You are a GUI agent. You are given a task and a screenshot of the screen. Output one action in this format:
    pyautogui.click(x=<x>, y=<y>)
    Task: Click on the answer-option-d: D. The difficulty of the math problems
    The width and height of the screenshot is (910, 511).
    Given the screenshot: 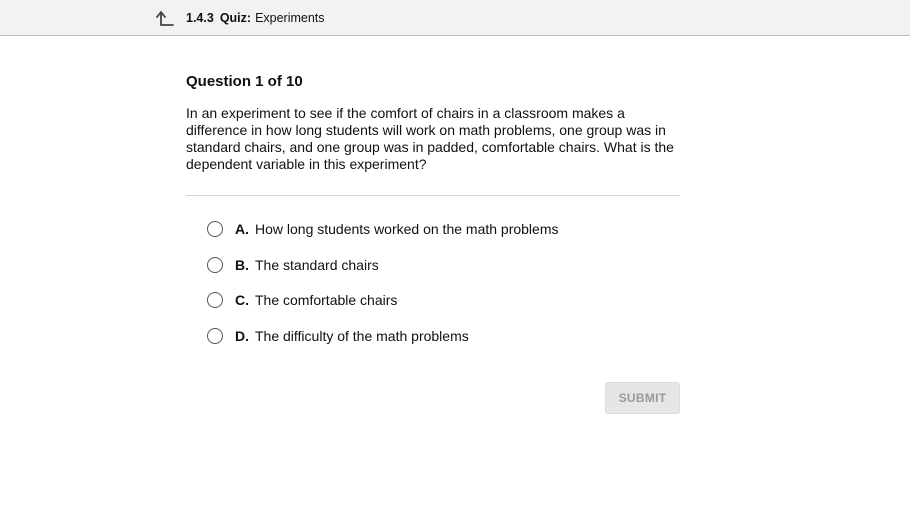 What is the action you would take?
    pyautogui.click(x=442, y=336)
    